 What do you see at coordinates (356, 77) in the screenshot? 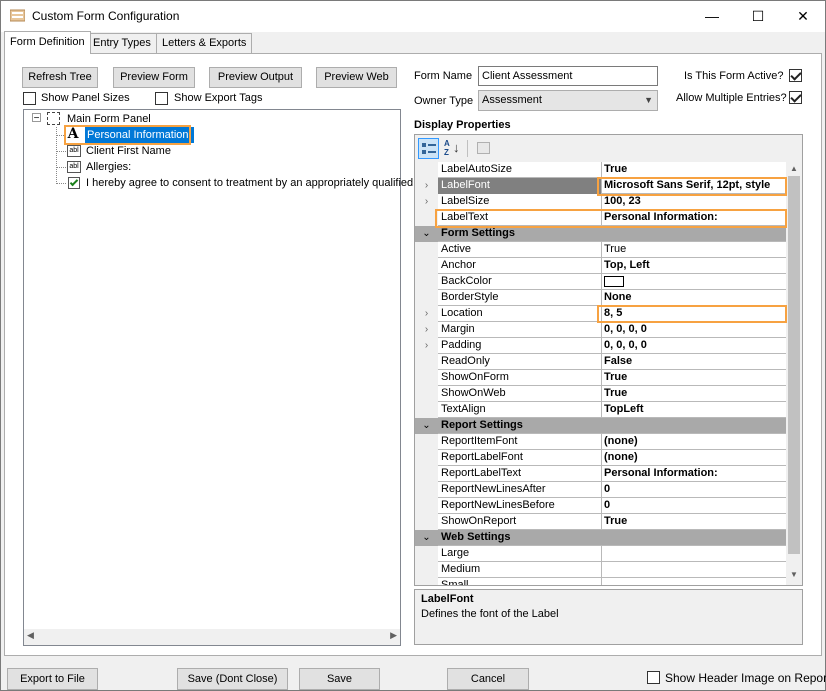
I see `preview-web-button: Preview Web` at bounding box center [356, 77].